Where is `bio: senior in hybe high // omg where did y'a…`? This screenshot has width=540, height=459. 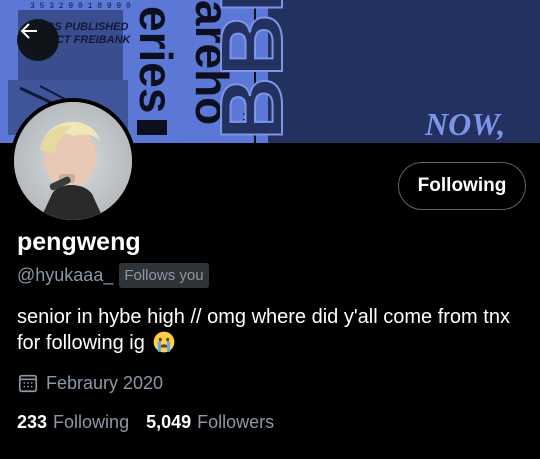
bio: senior in hybe high // omg where did y'a… is located at coordinates (267, 330).